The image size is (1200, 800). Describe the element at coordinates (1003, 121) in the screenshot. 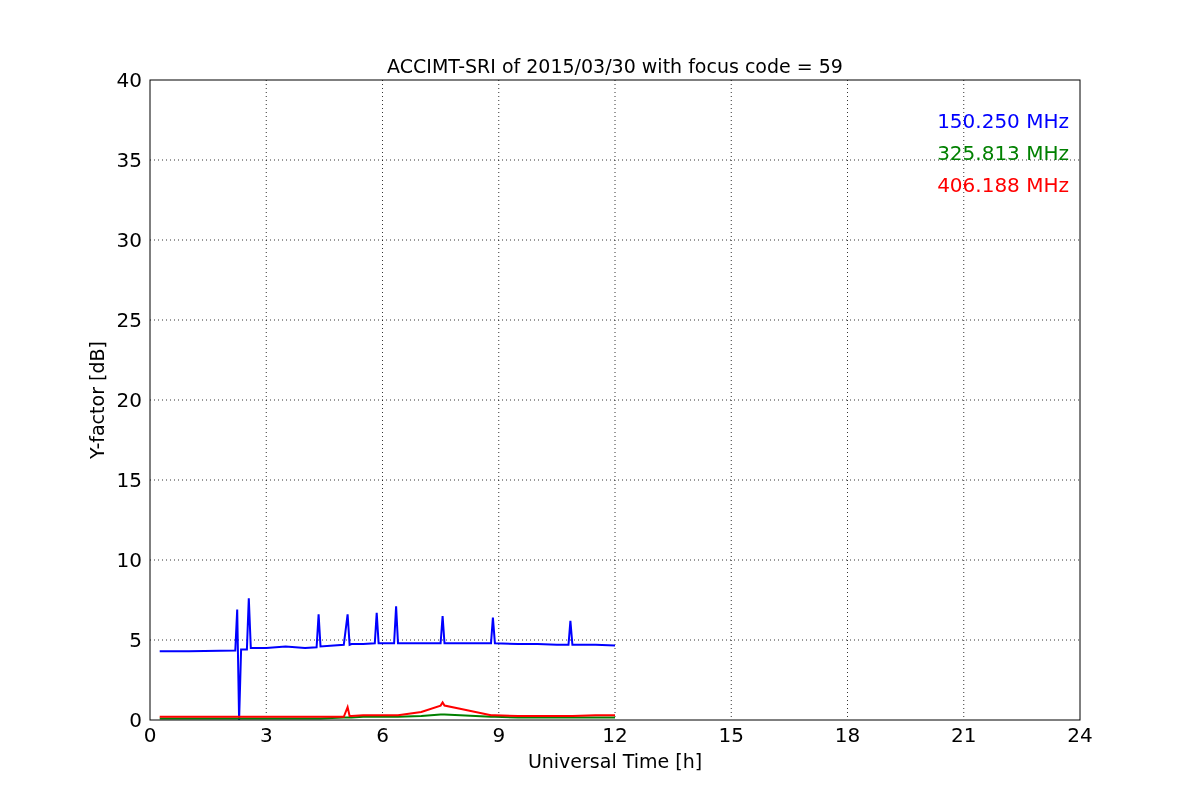

I see `legend-label: 150.250 MHz` at that location.